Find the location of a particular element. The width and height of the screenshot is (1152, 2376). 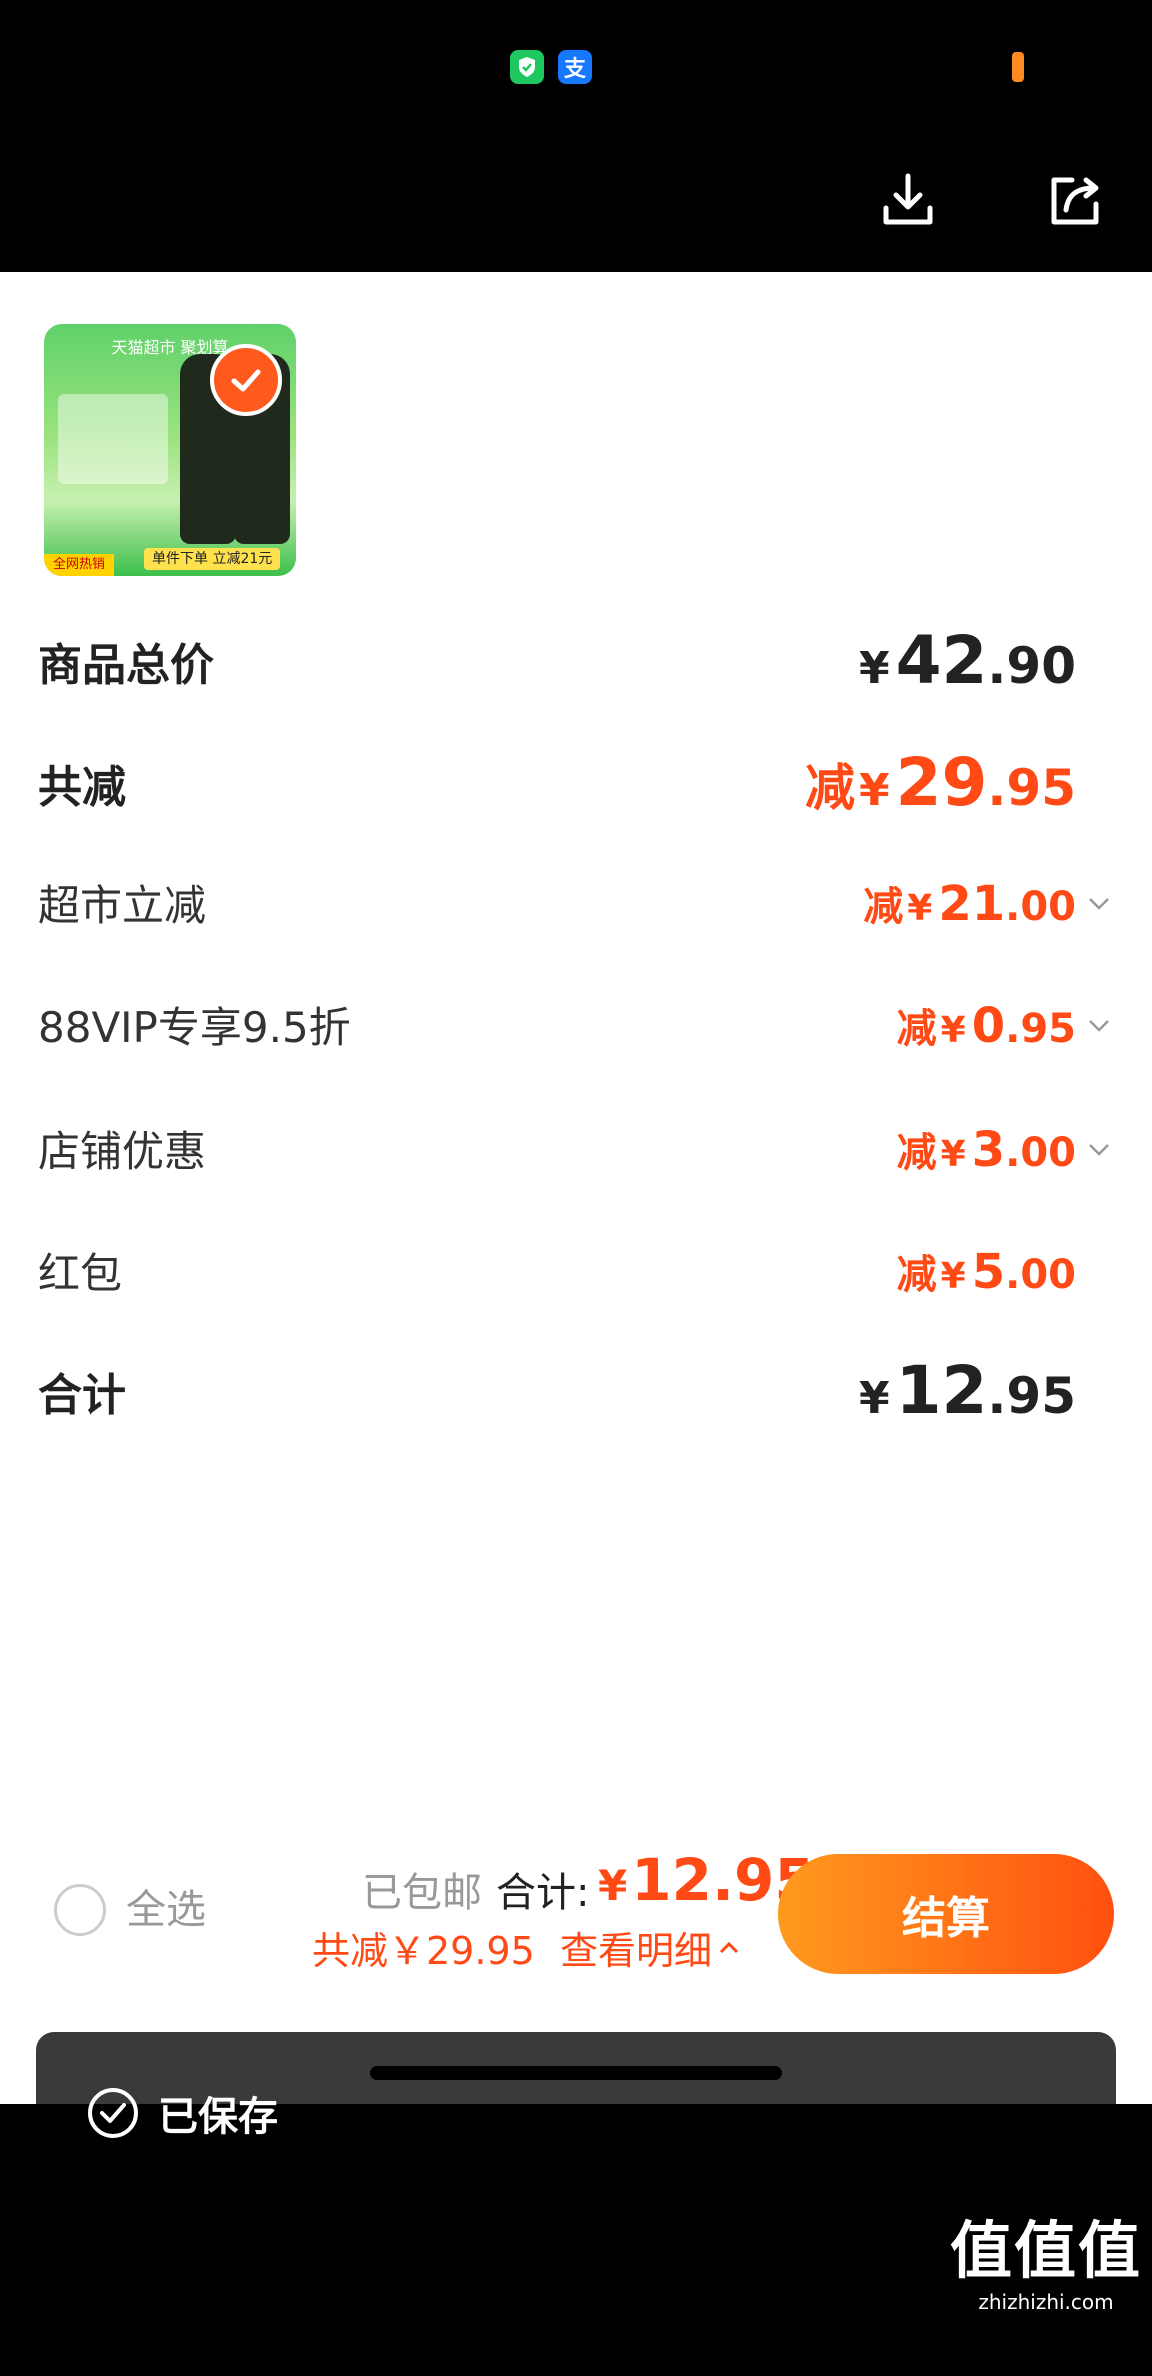

grand-total-row: 合计 ¥ 12 .95 is located at coordinates (576, 1390).